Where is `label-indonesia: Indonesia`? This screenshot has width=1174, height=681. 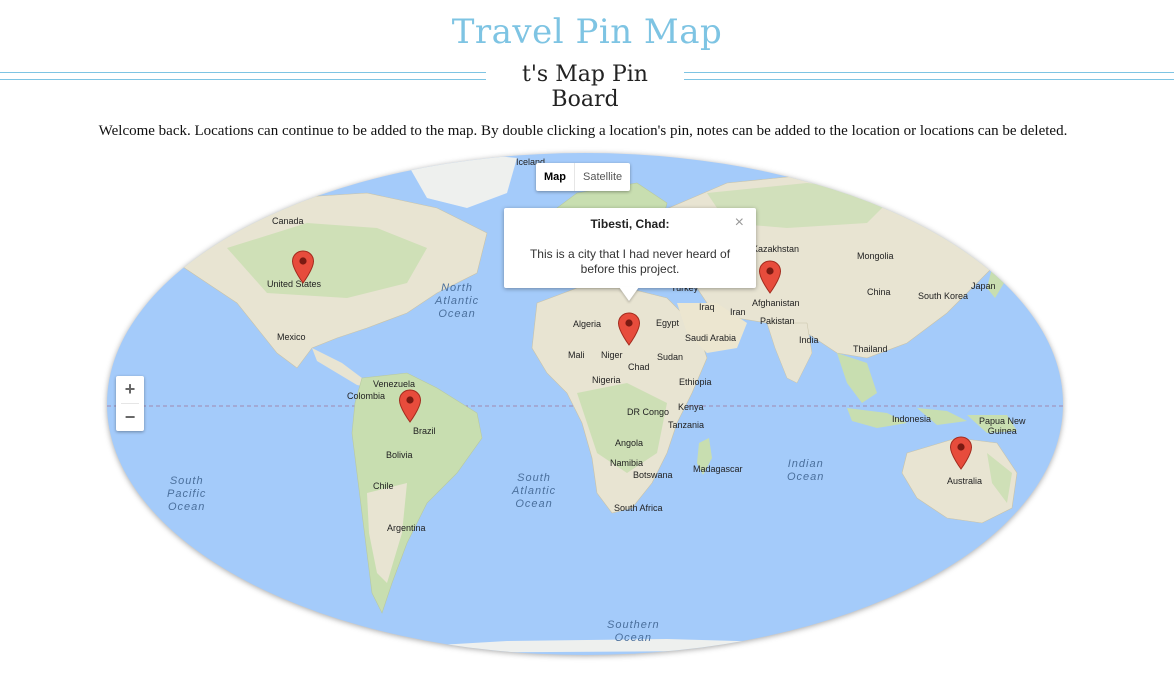 label-indonesia: Indonesia is located at coordinates (912, 419).